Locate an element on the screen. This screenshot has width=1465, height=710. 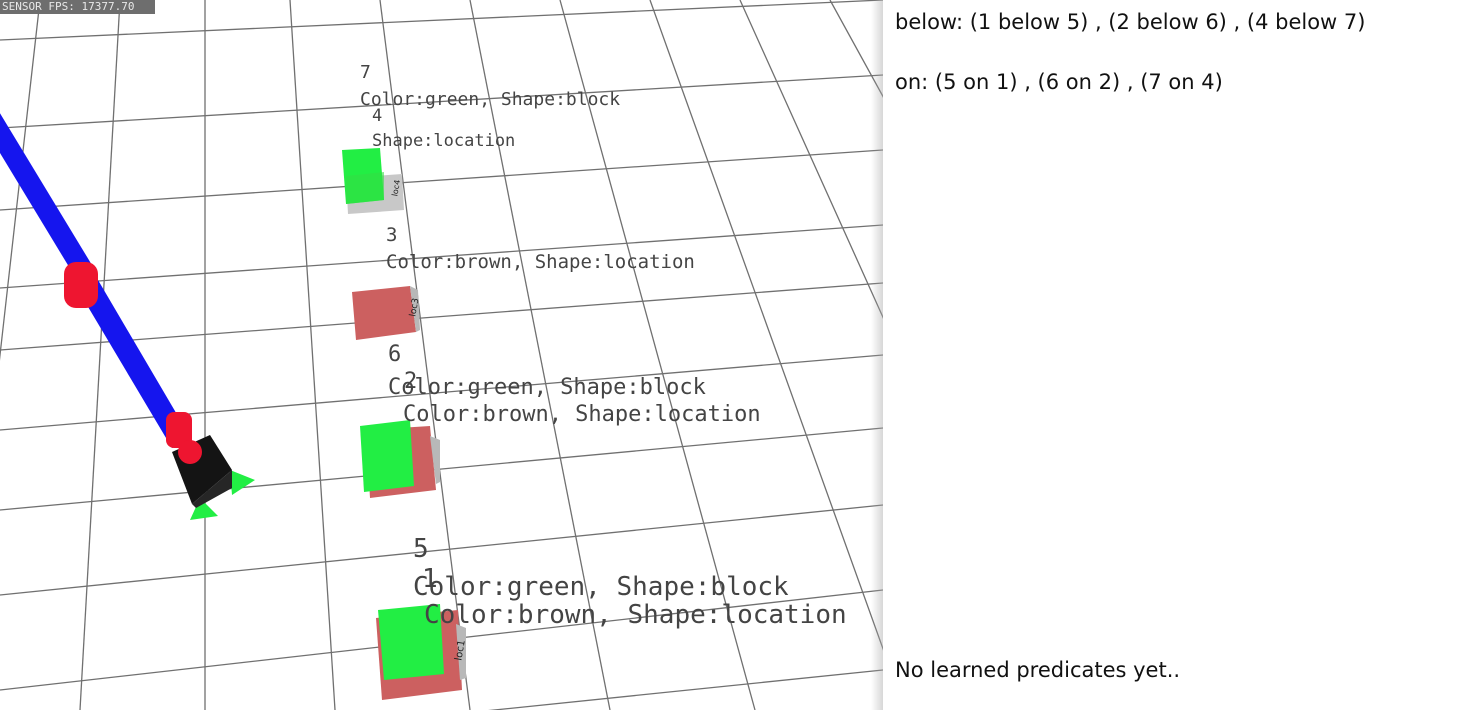
object-5-id: 5 is located at coordinates (421, 549).